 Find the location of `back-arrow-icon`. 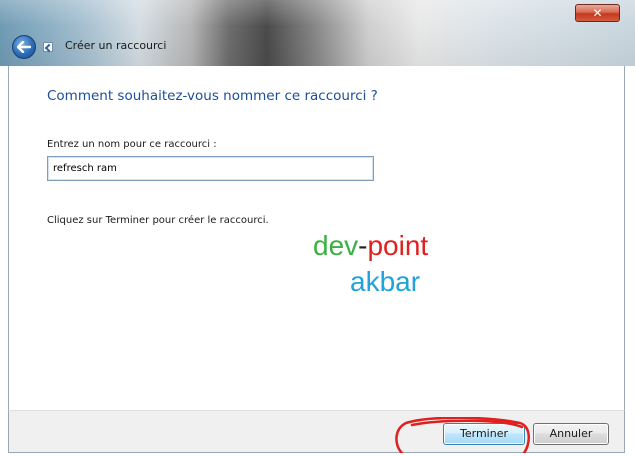

back-arrow-icon is located at coordinates (24, 47).